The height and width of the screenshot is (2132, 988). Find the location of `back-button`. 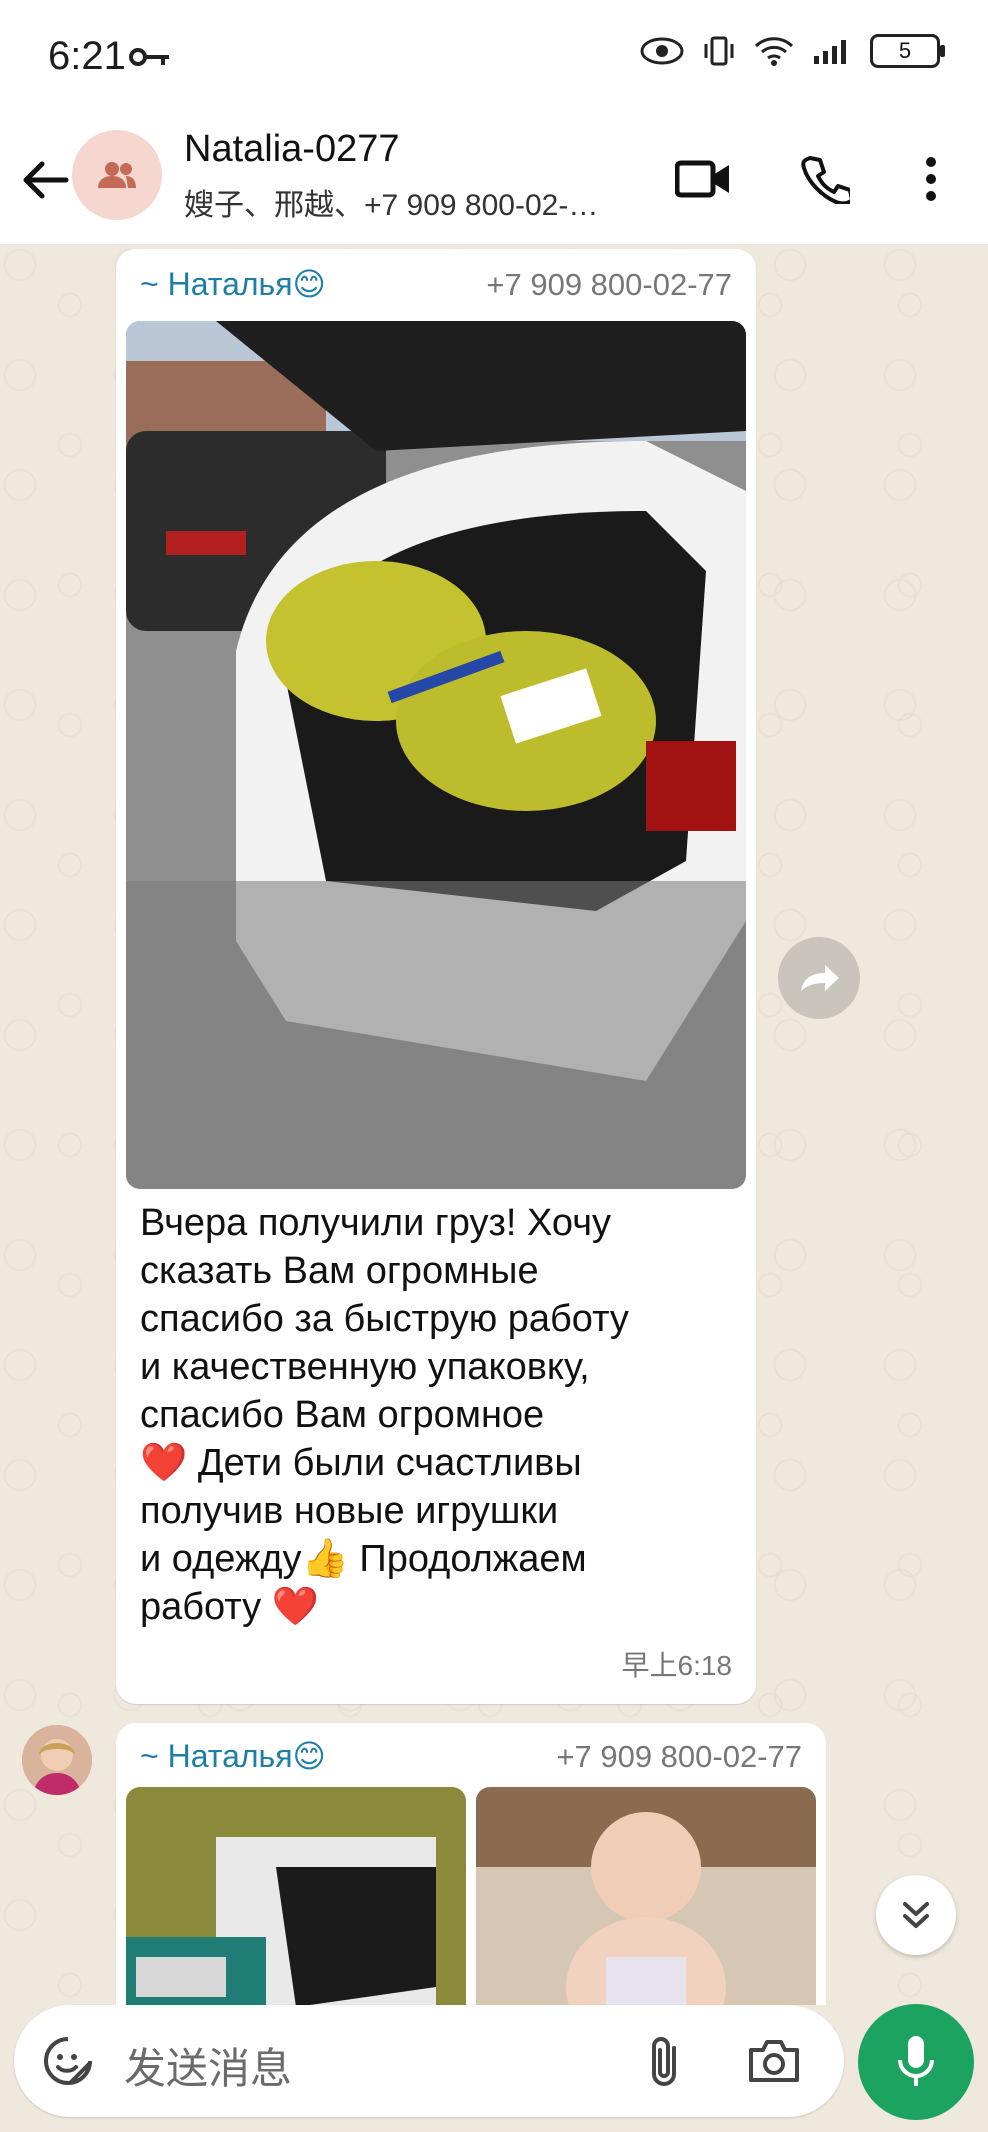

back-button is located at coordinates (46, 180).